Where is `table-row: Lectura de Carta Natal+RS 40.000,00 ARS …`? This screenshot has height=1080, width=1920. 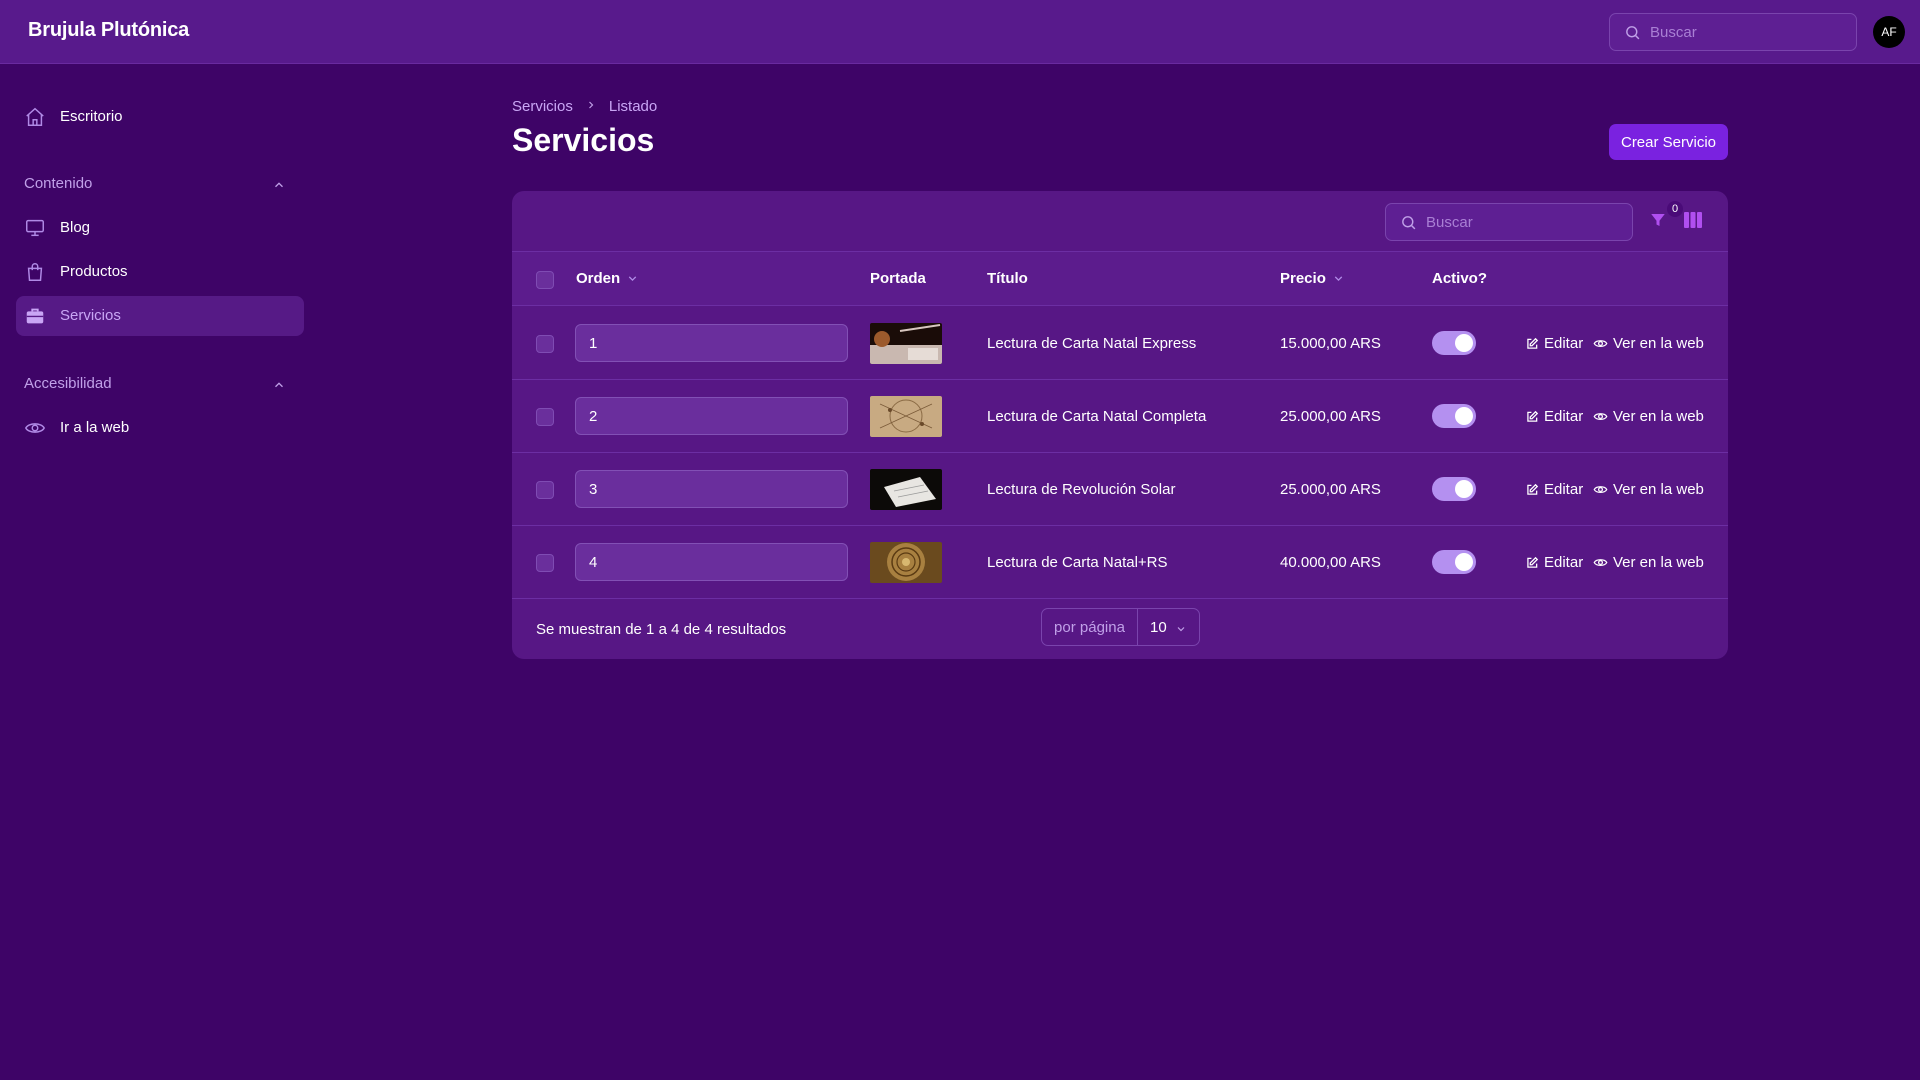
table-row: Lectura de Carta Natal+RS 40.000,00 ARS … is located at coordinates (1120, 562).